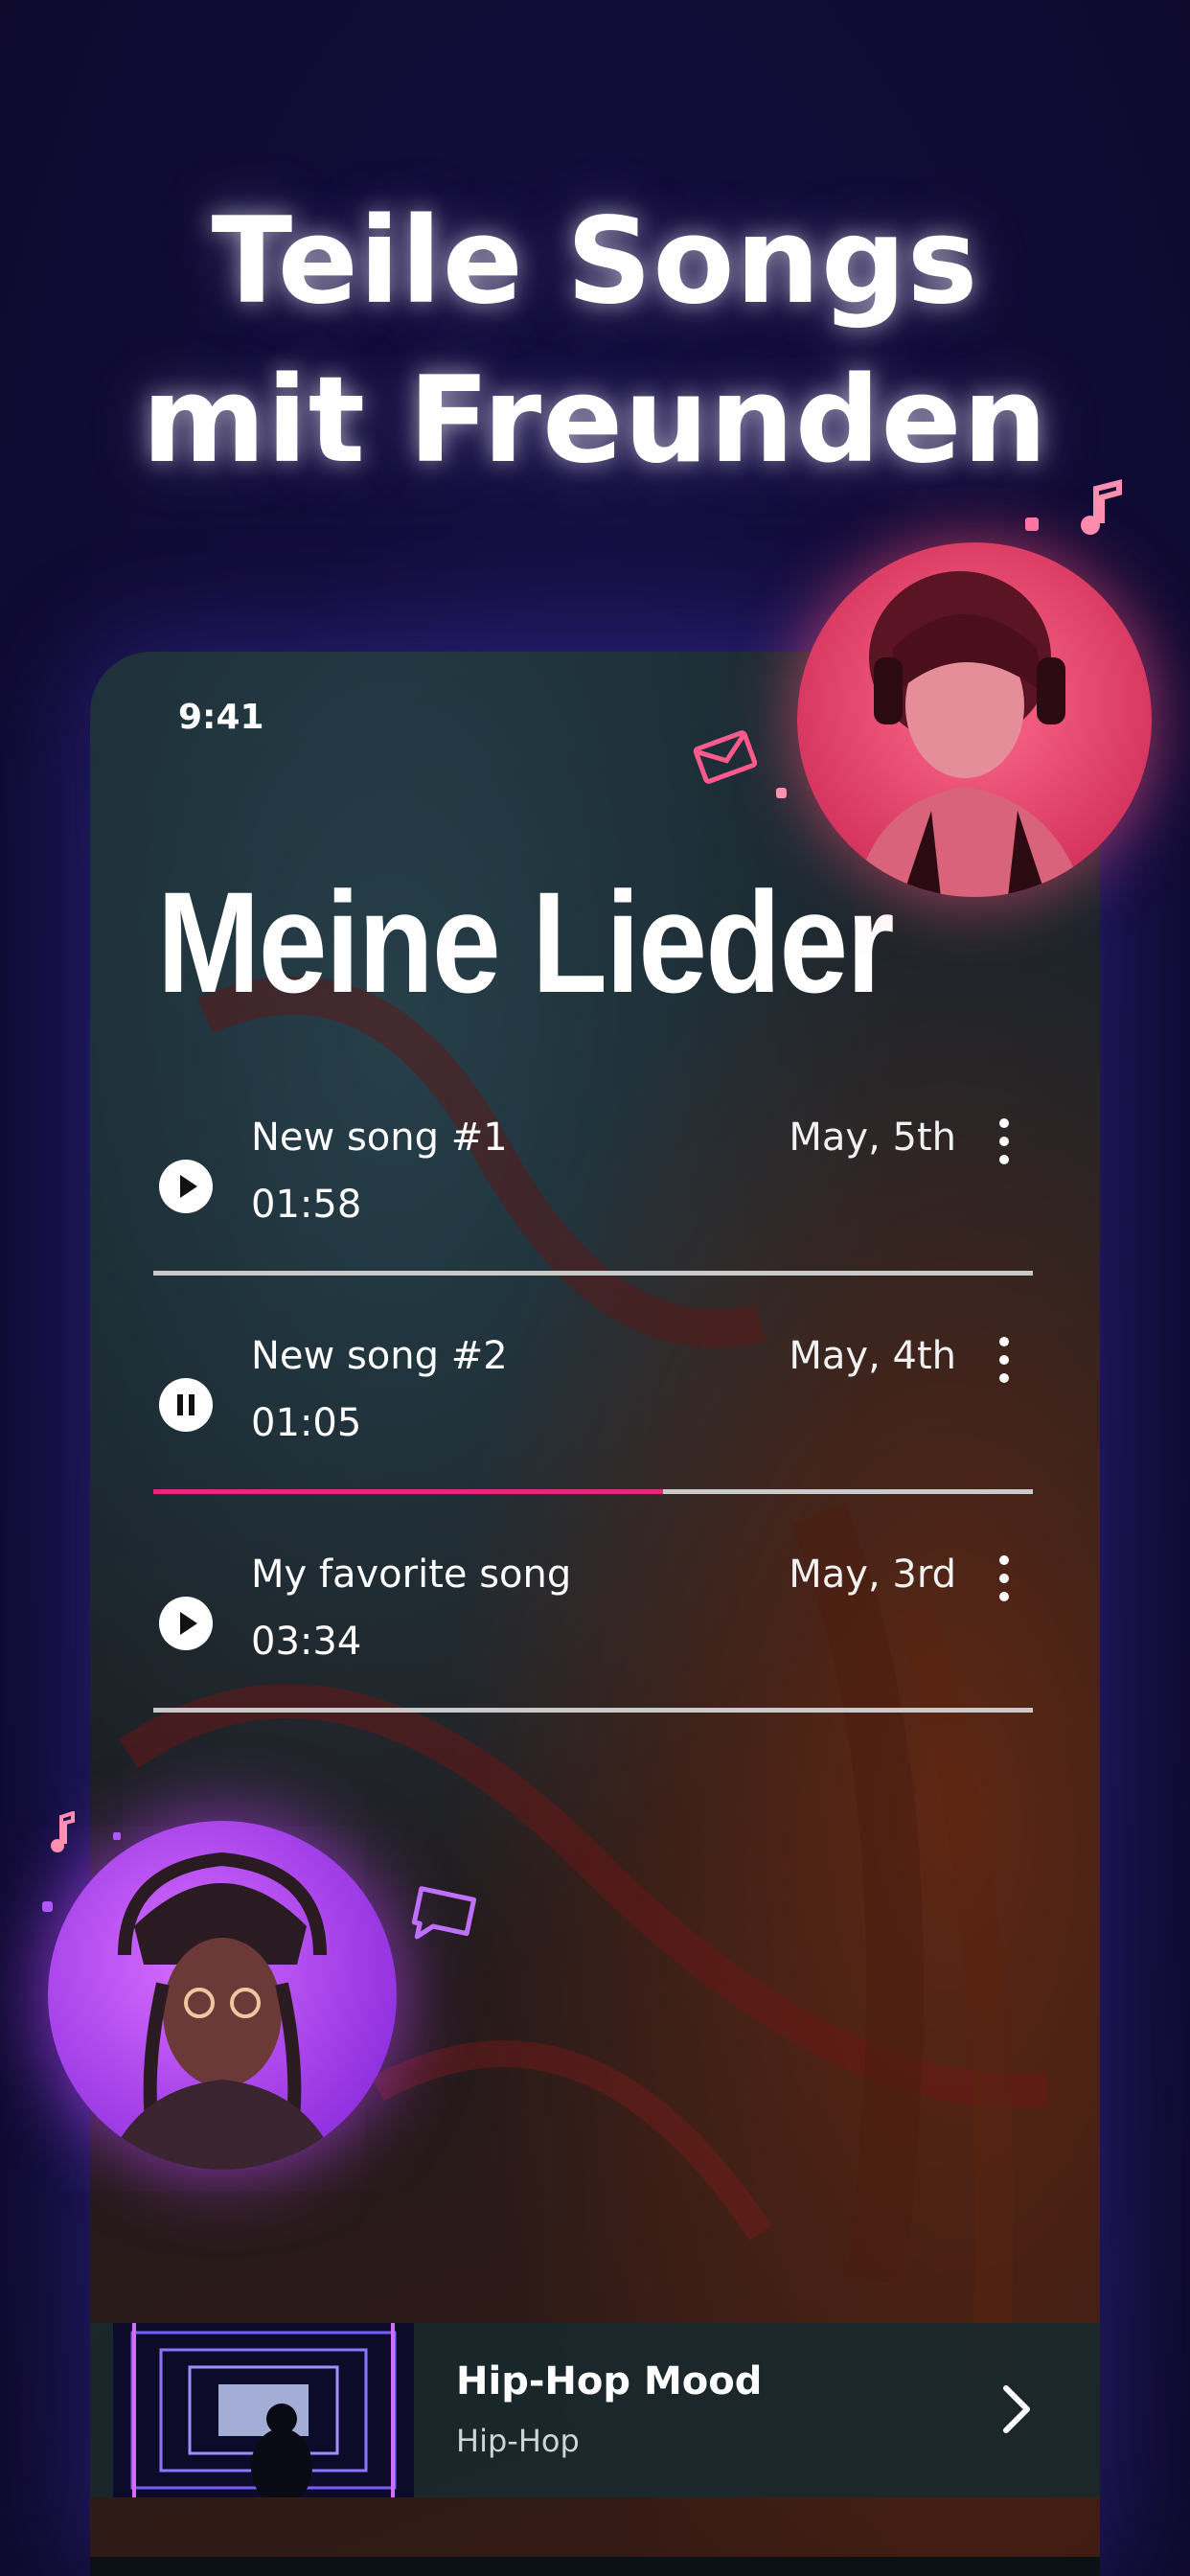  What do you see at coordinates (595, 2410) in the screenshot?
I see `now-playing-bar: Hip-Hop Mood Hip-Hop` at bounding box center [595, 2410].